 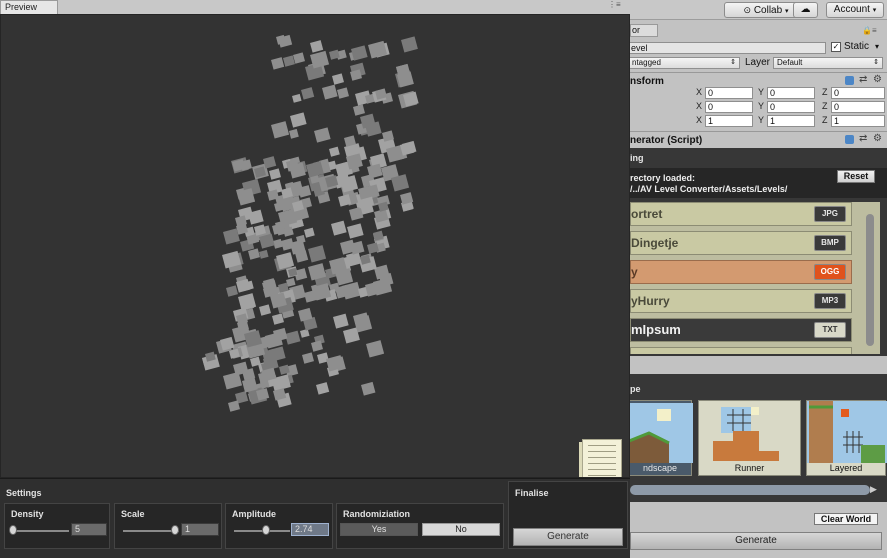 What do you see at coordinates (855, 10) in the screenshot?
I see `account-button: Account ▾` at bounding box center [855, 10].